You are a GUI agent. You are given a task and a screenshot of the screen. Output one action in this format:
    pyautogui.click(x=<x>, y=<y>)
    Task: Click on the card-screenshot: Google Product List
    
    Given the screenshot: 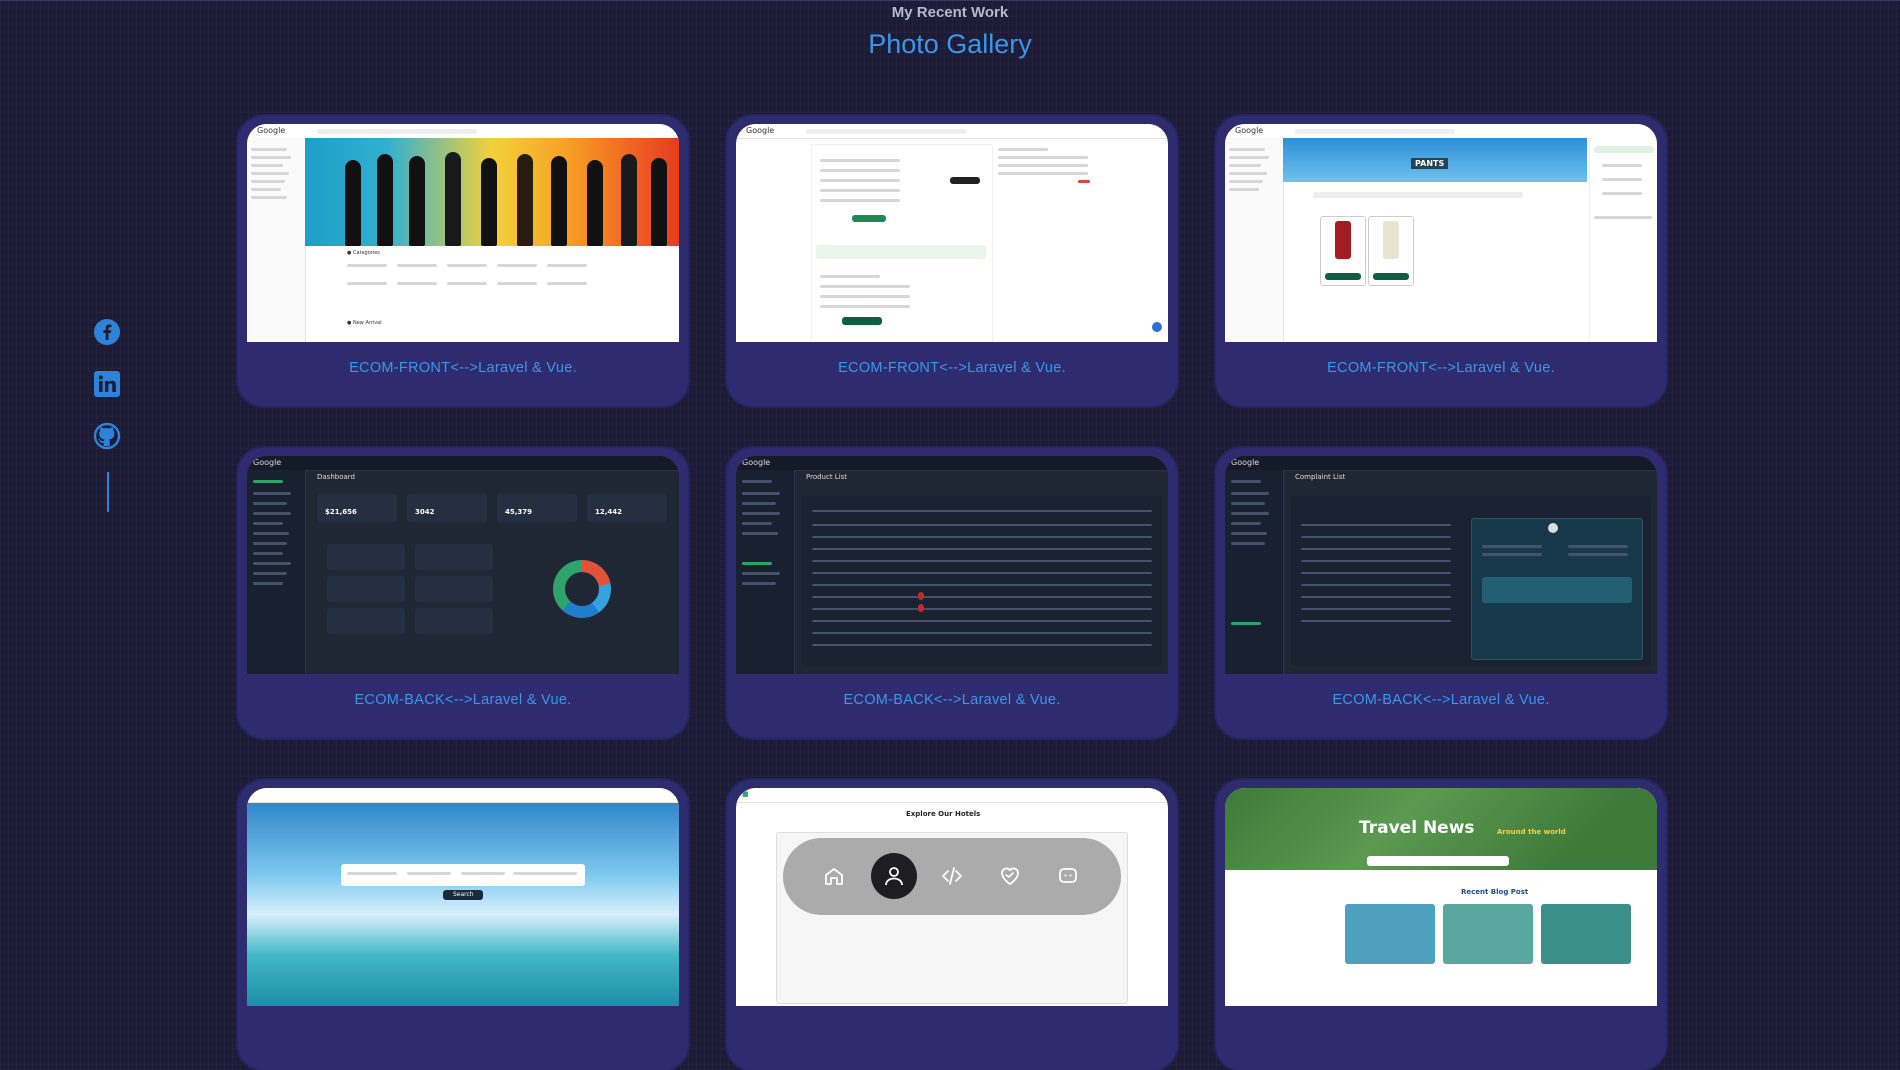 What is the action you would take?
    pyautogui.click(x=952, y=565)
    